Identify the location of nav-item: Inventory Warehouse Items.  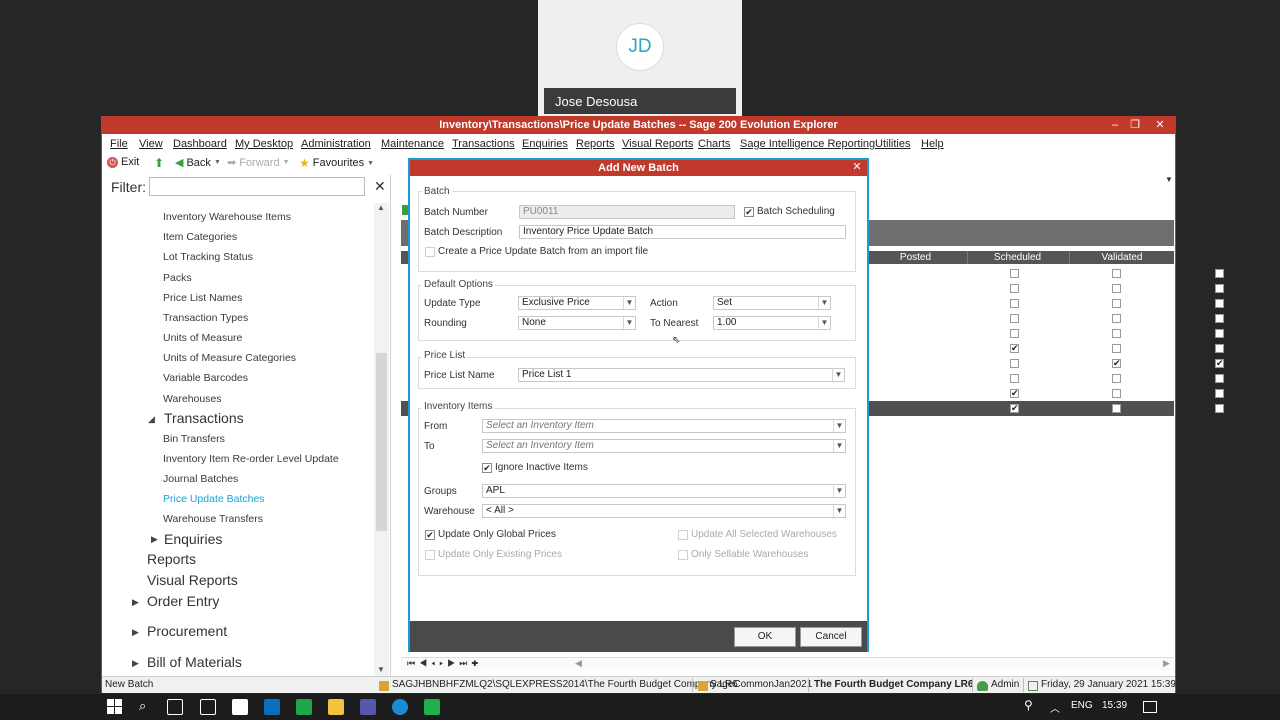
(227, 217).